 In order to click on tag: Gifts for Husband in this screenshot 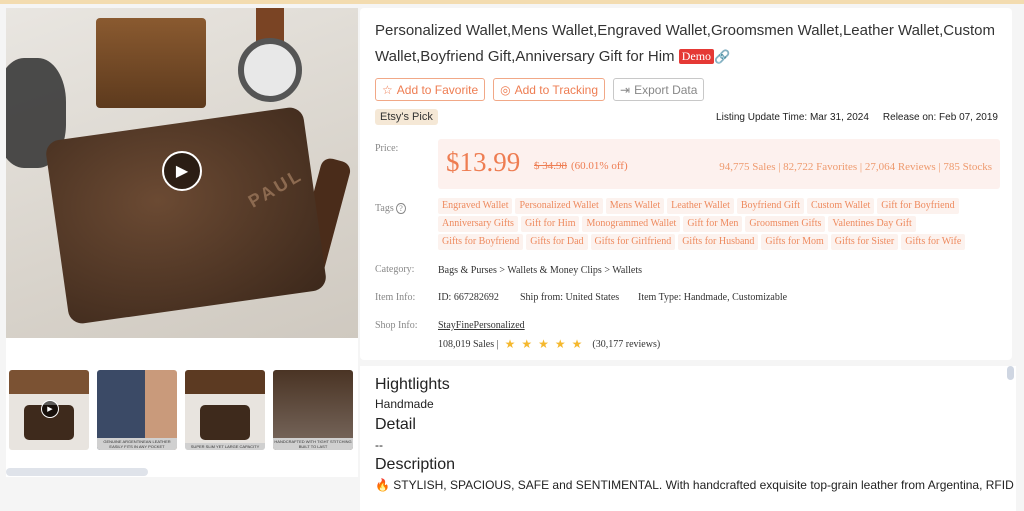, I will do `click(718, 242)`.